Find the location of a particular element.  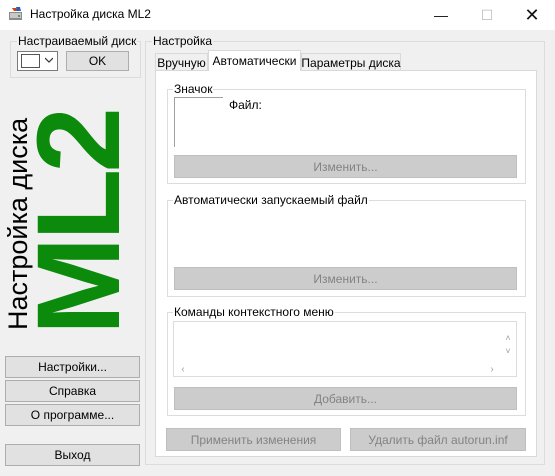

app-icon is located at coordinates (15, 13).